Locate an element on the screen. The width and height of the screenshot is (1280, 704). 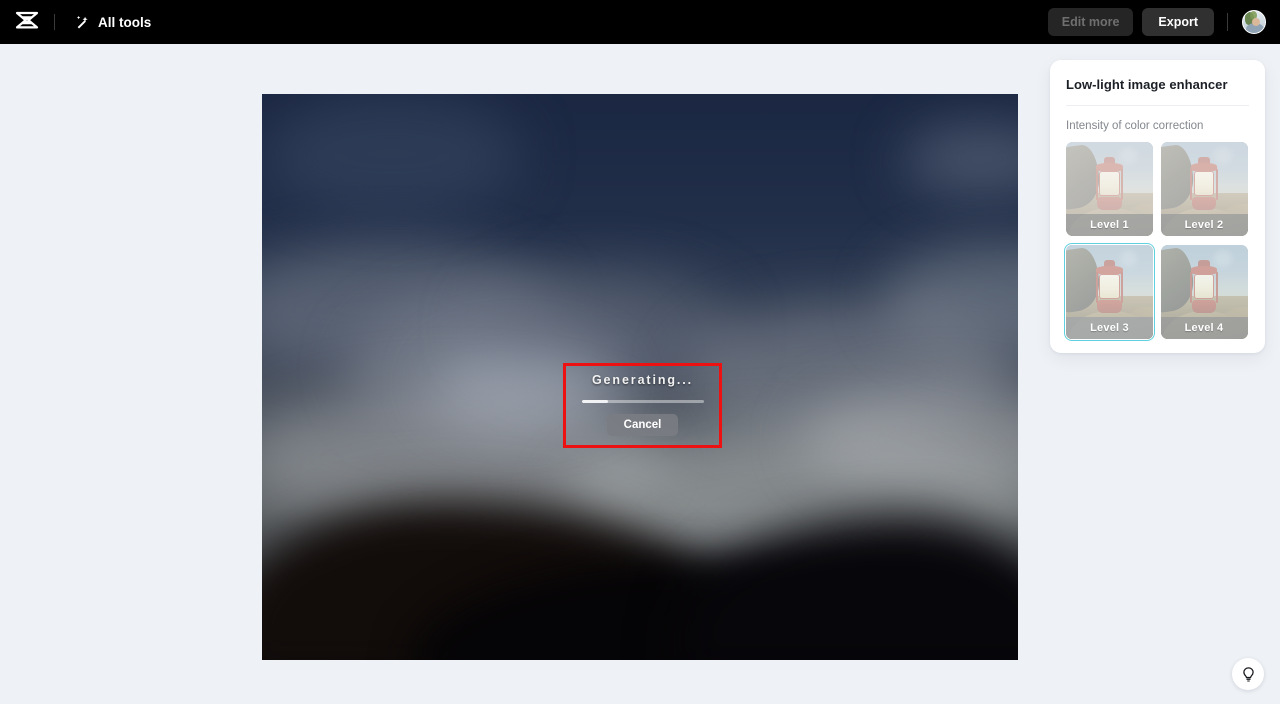
generating-dialog: Generating... Cancel is located at coordinates (642, 405).